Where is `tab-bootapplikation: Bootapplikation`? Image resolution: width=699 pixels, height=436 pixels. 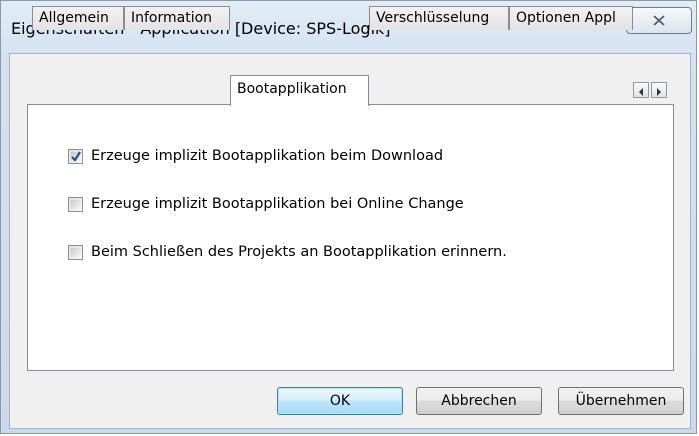
tab-bootapplikation: Bootapplikation is located at coordinates (299, 90).